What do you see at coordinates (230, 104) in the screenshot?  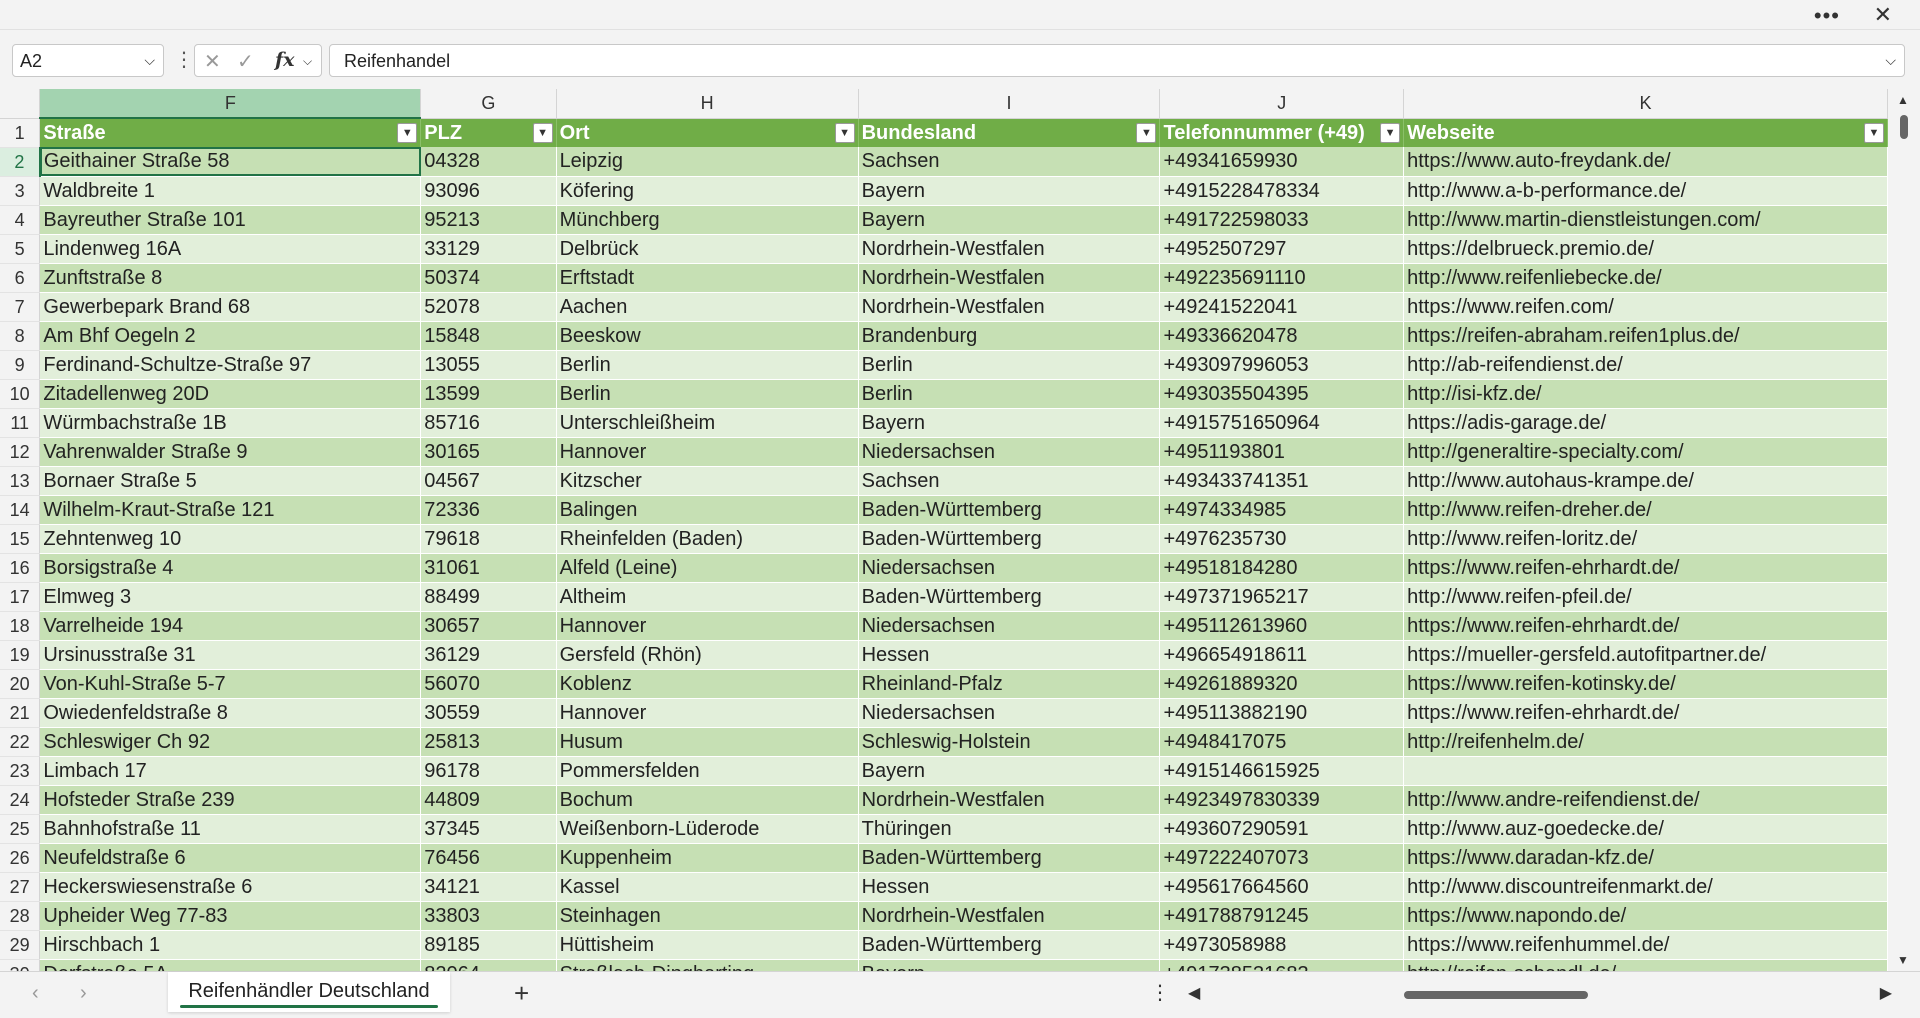 I see `column-header-f: F` at bounding box center [230, 104].